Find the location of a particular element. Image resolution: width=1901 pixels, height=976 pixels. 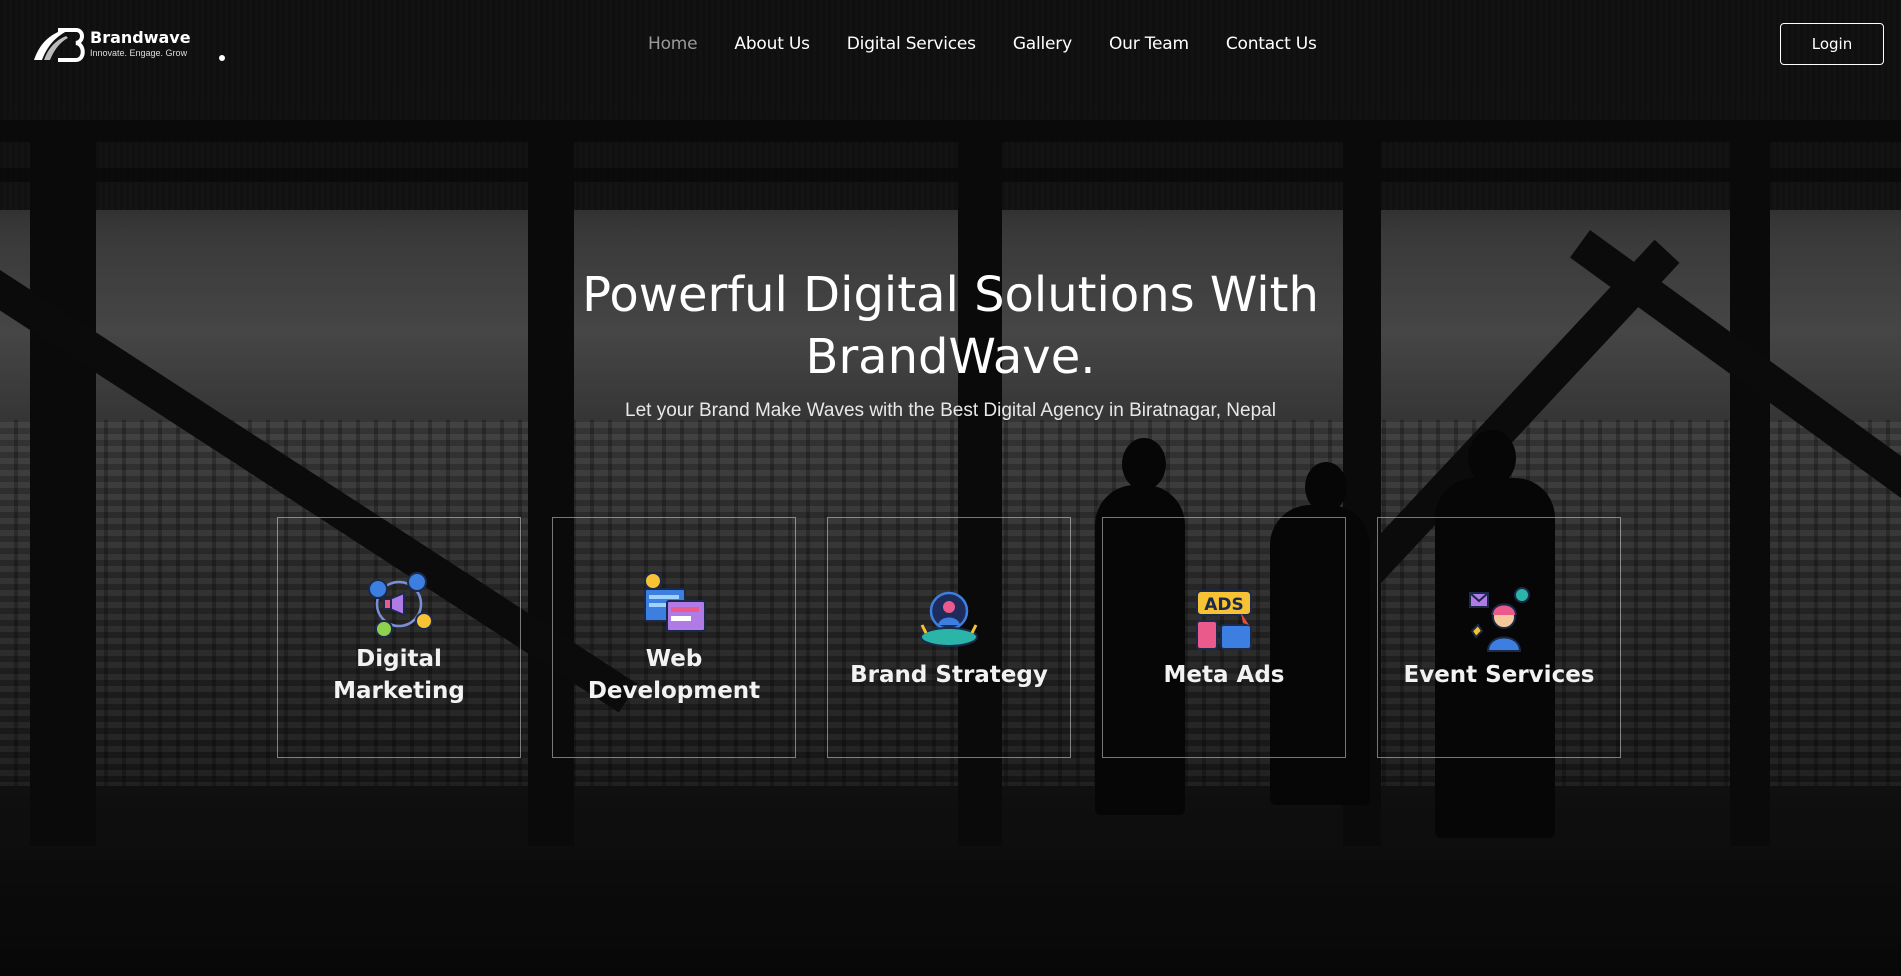

brand-wordmark: Brandwave Innovate. Engage. Grow is located at coordinates (140, 44).